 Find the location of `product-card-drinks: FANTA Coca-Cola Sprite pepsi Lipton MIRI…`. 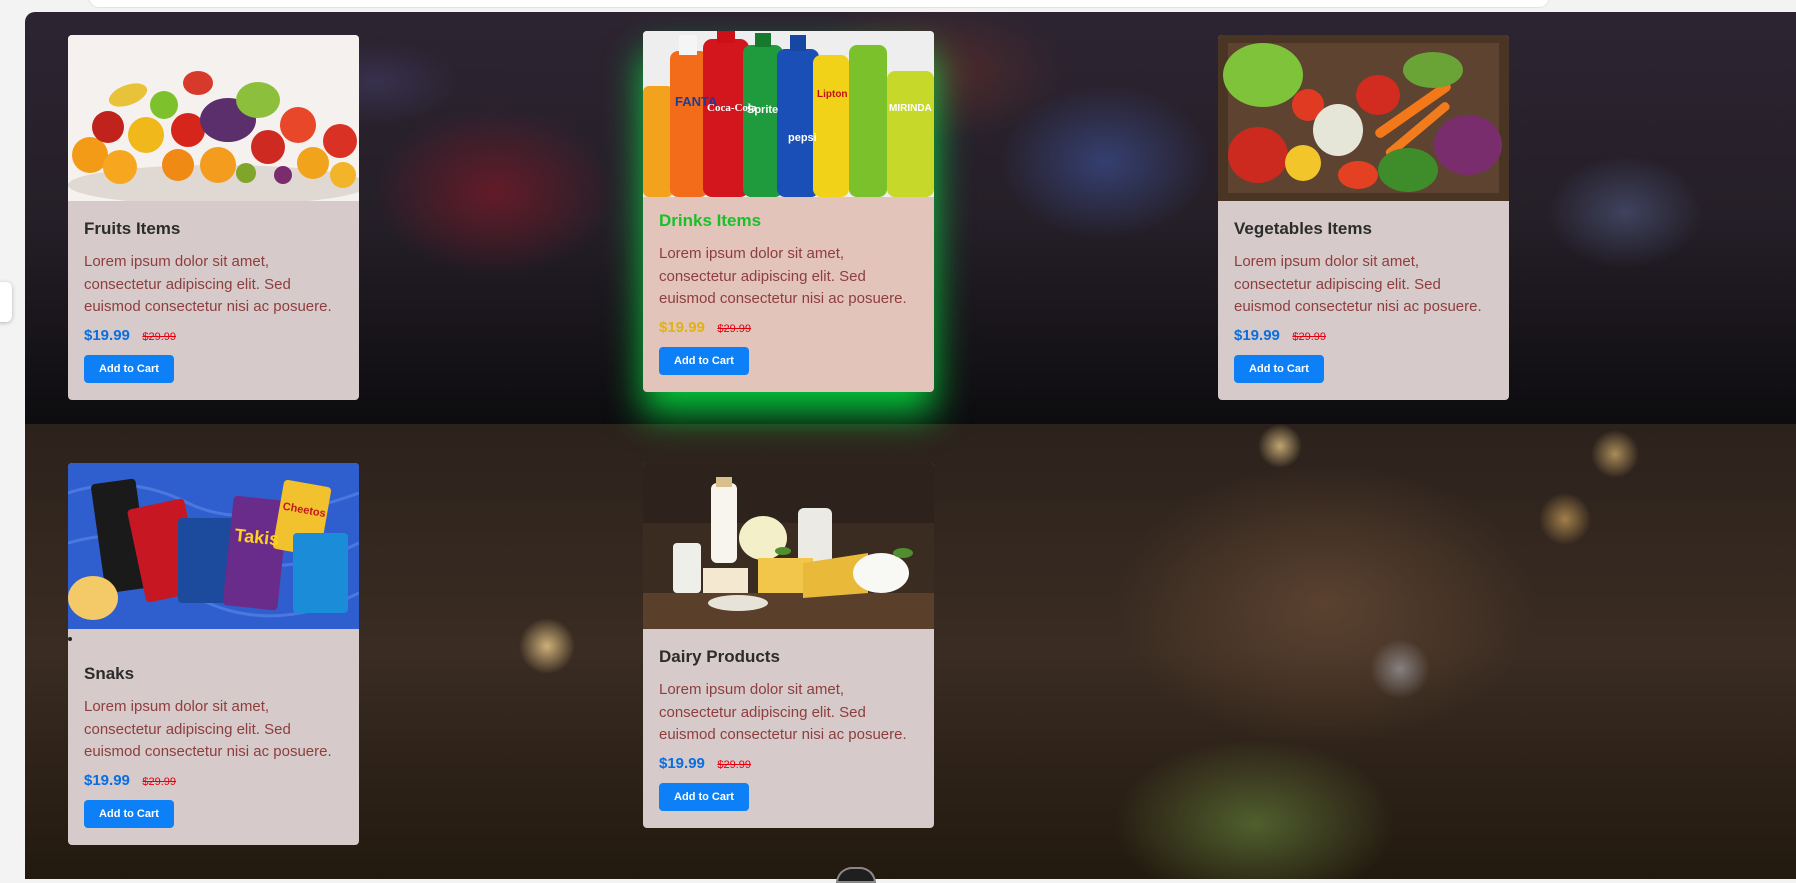

product-card-drinks: FANTA Coca-Cola Sprite pepsi Lipton MIRI… is located at coordinates (788, 211).